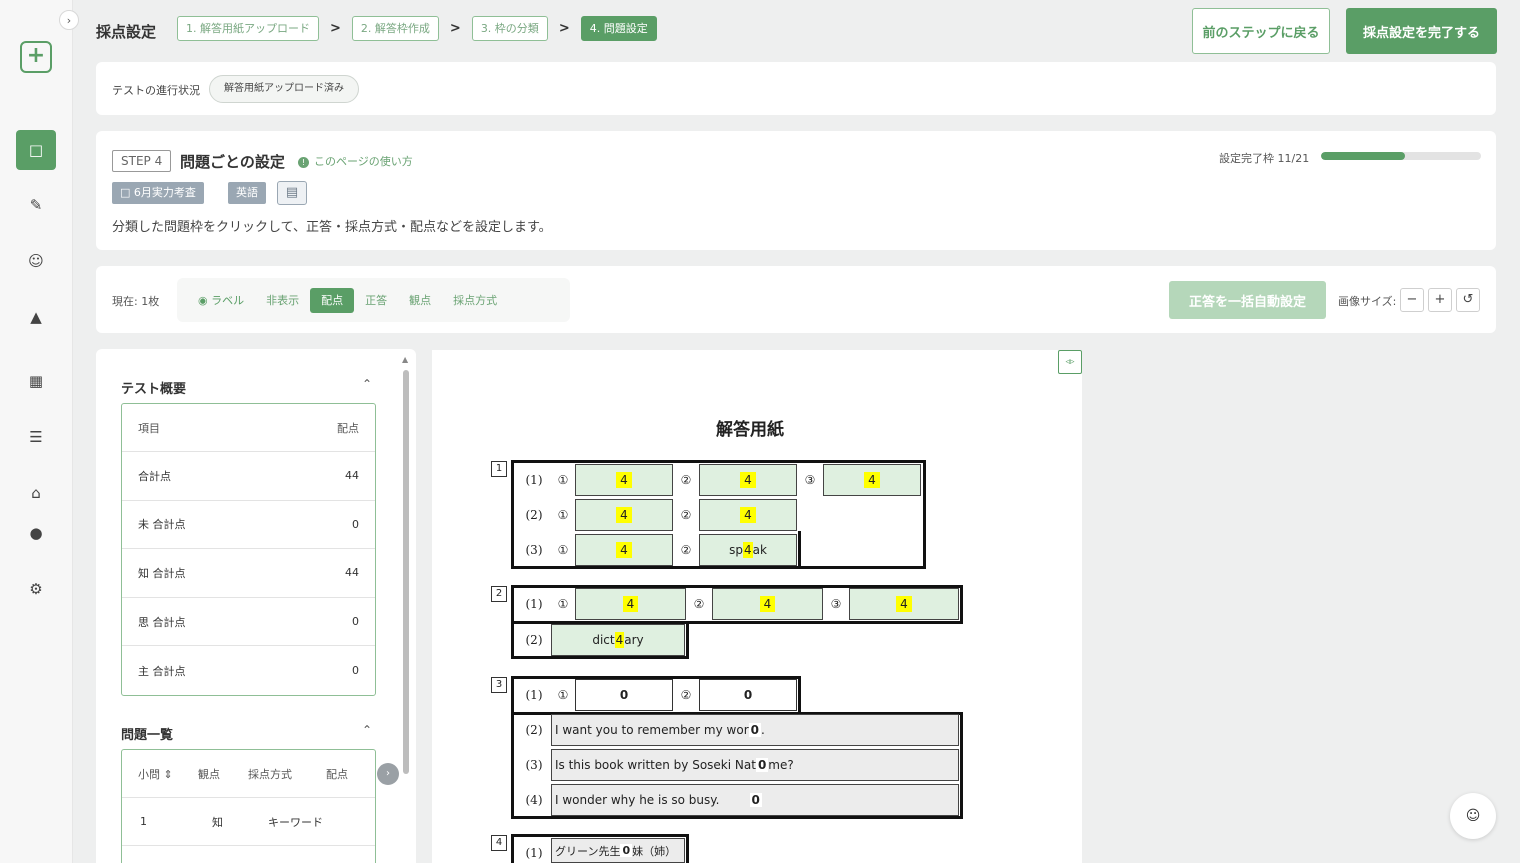 This screenshot has width=1520, height=863. What do you see at coordinates (248, 573) in the screenshot?
I see `table-row: 知 合計点 44` at bounding box center [248, 573].